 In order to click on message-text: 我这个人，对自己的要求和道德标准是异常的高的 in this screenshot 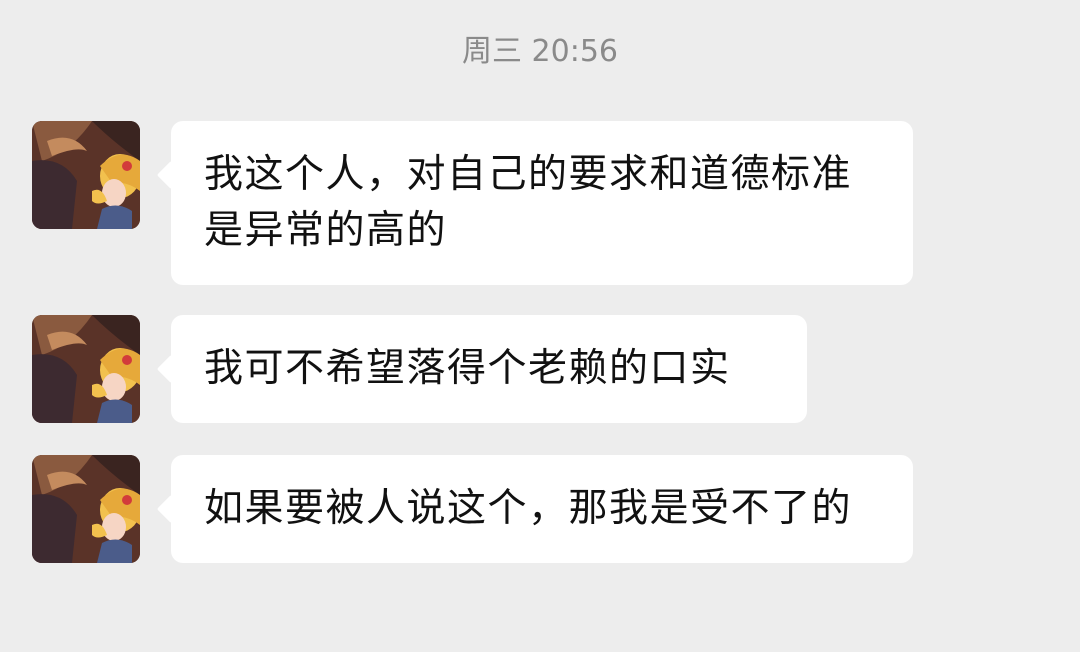, I will do `click(528, 202)`.